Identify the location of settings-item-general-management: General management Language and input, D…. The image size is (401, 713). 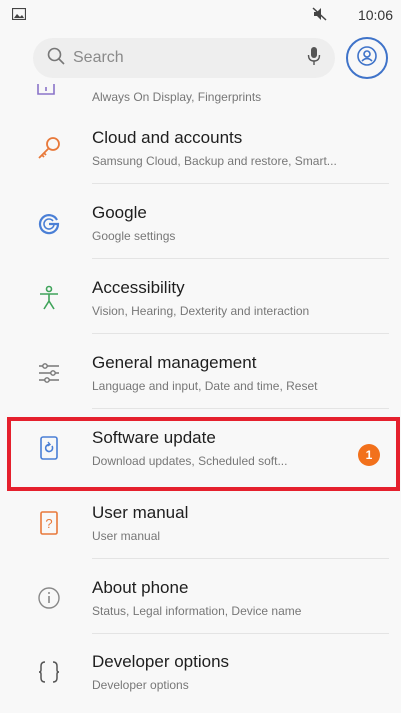
(200, 372).